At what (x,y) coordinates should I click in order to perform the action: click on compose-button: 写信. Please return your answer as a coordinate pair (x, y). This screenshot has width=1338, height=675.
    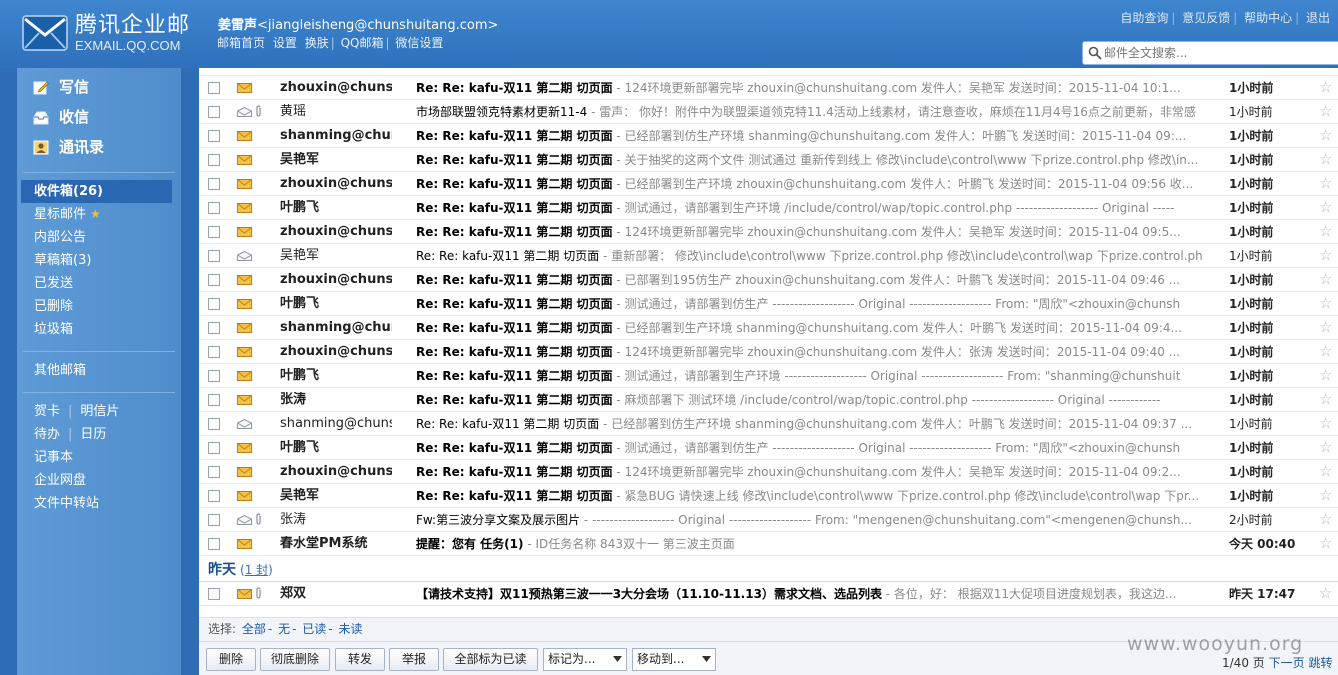
    Looking at the image, I should click on (99, 87).